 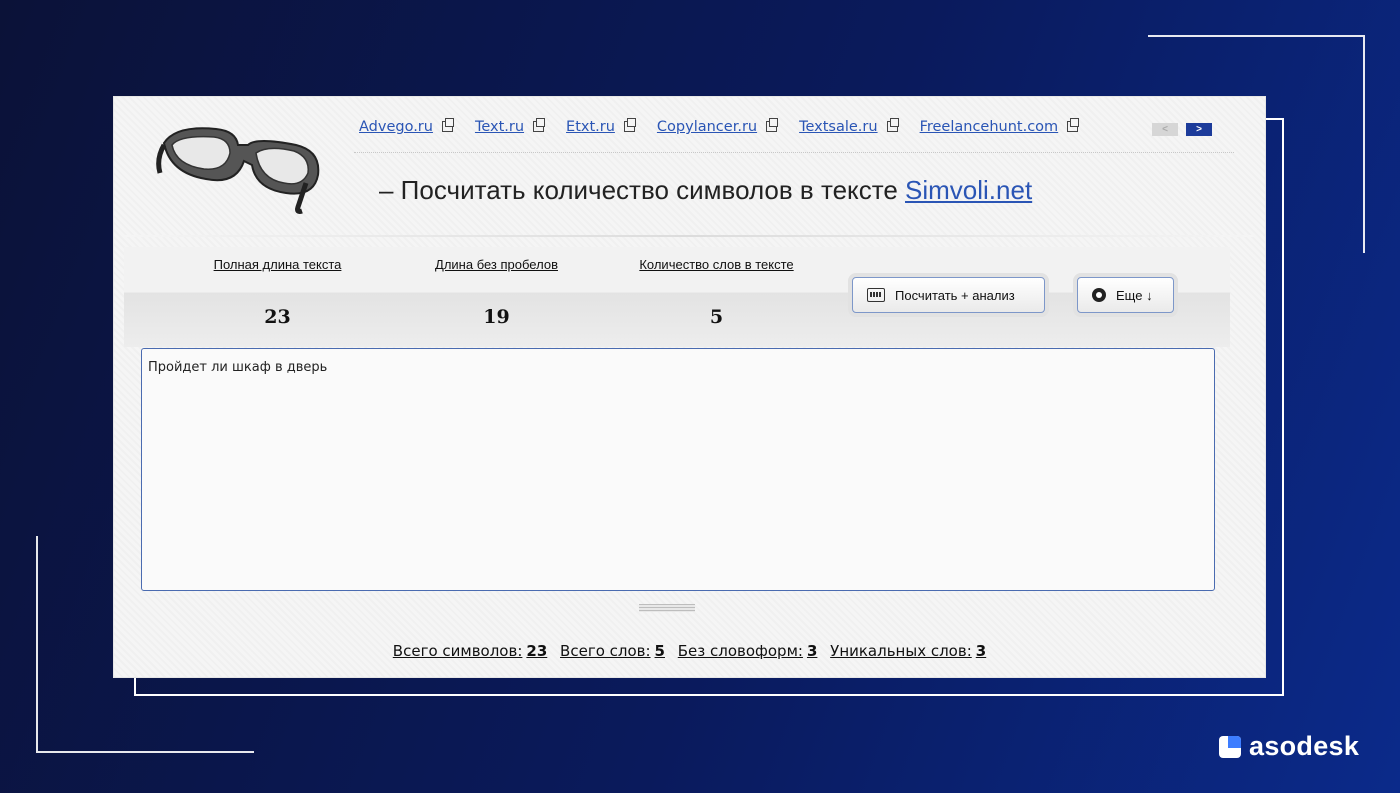 What do you see at coordinates (1134, 295) in the screenshot?
I see `more-label: Еще ↓` at bounding box center [1134, 295].